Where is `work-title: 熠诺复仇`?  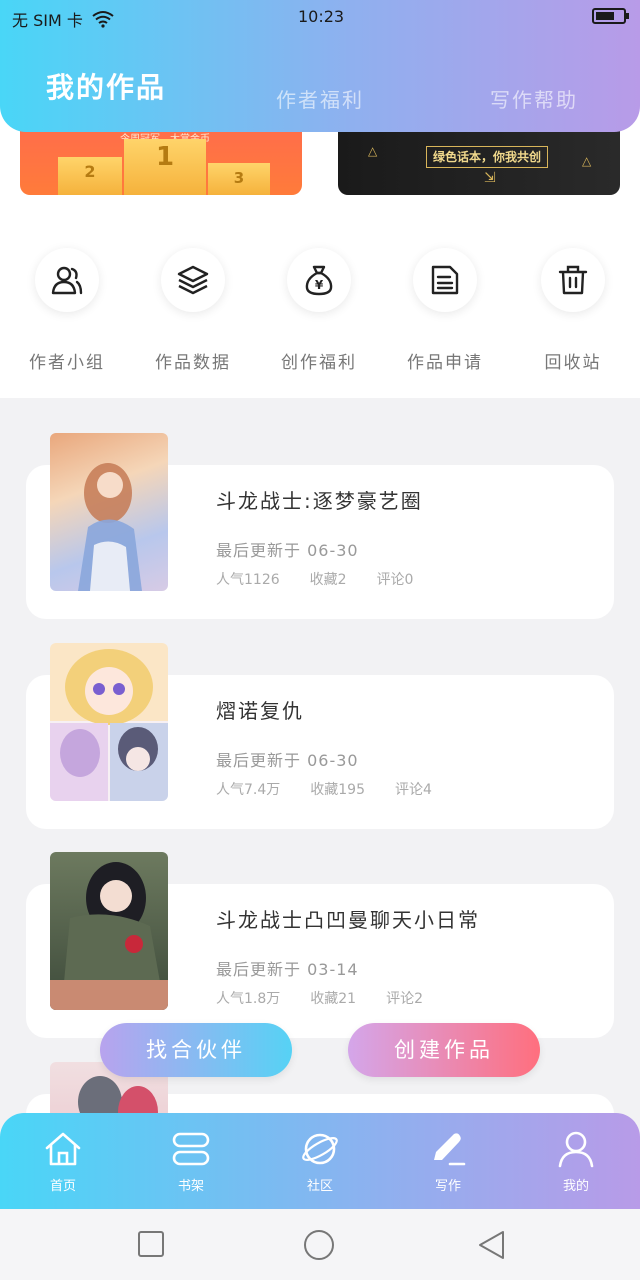 work-title: 熠诺复仇 is located at coordinates (260, 711).